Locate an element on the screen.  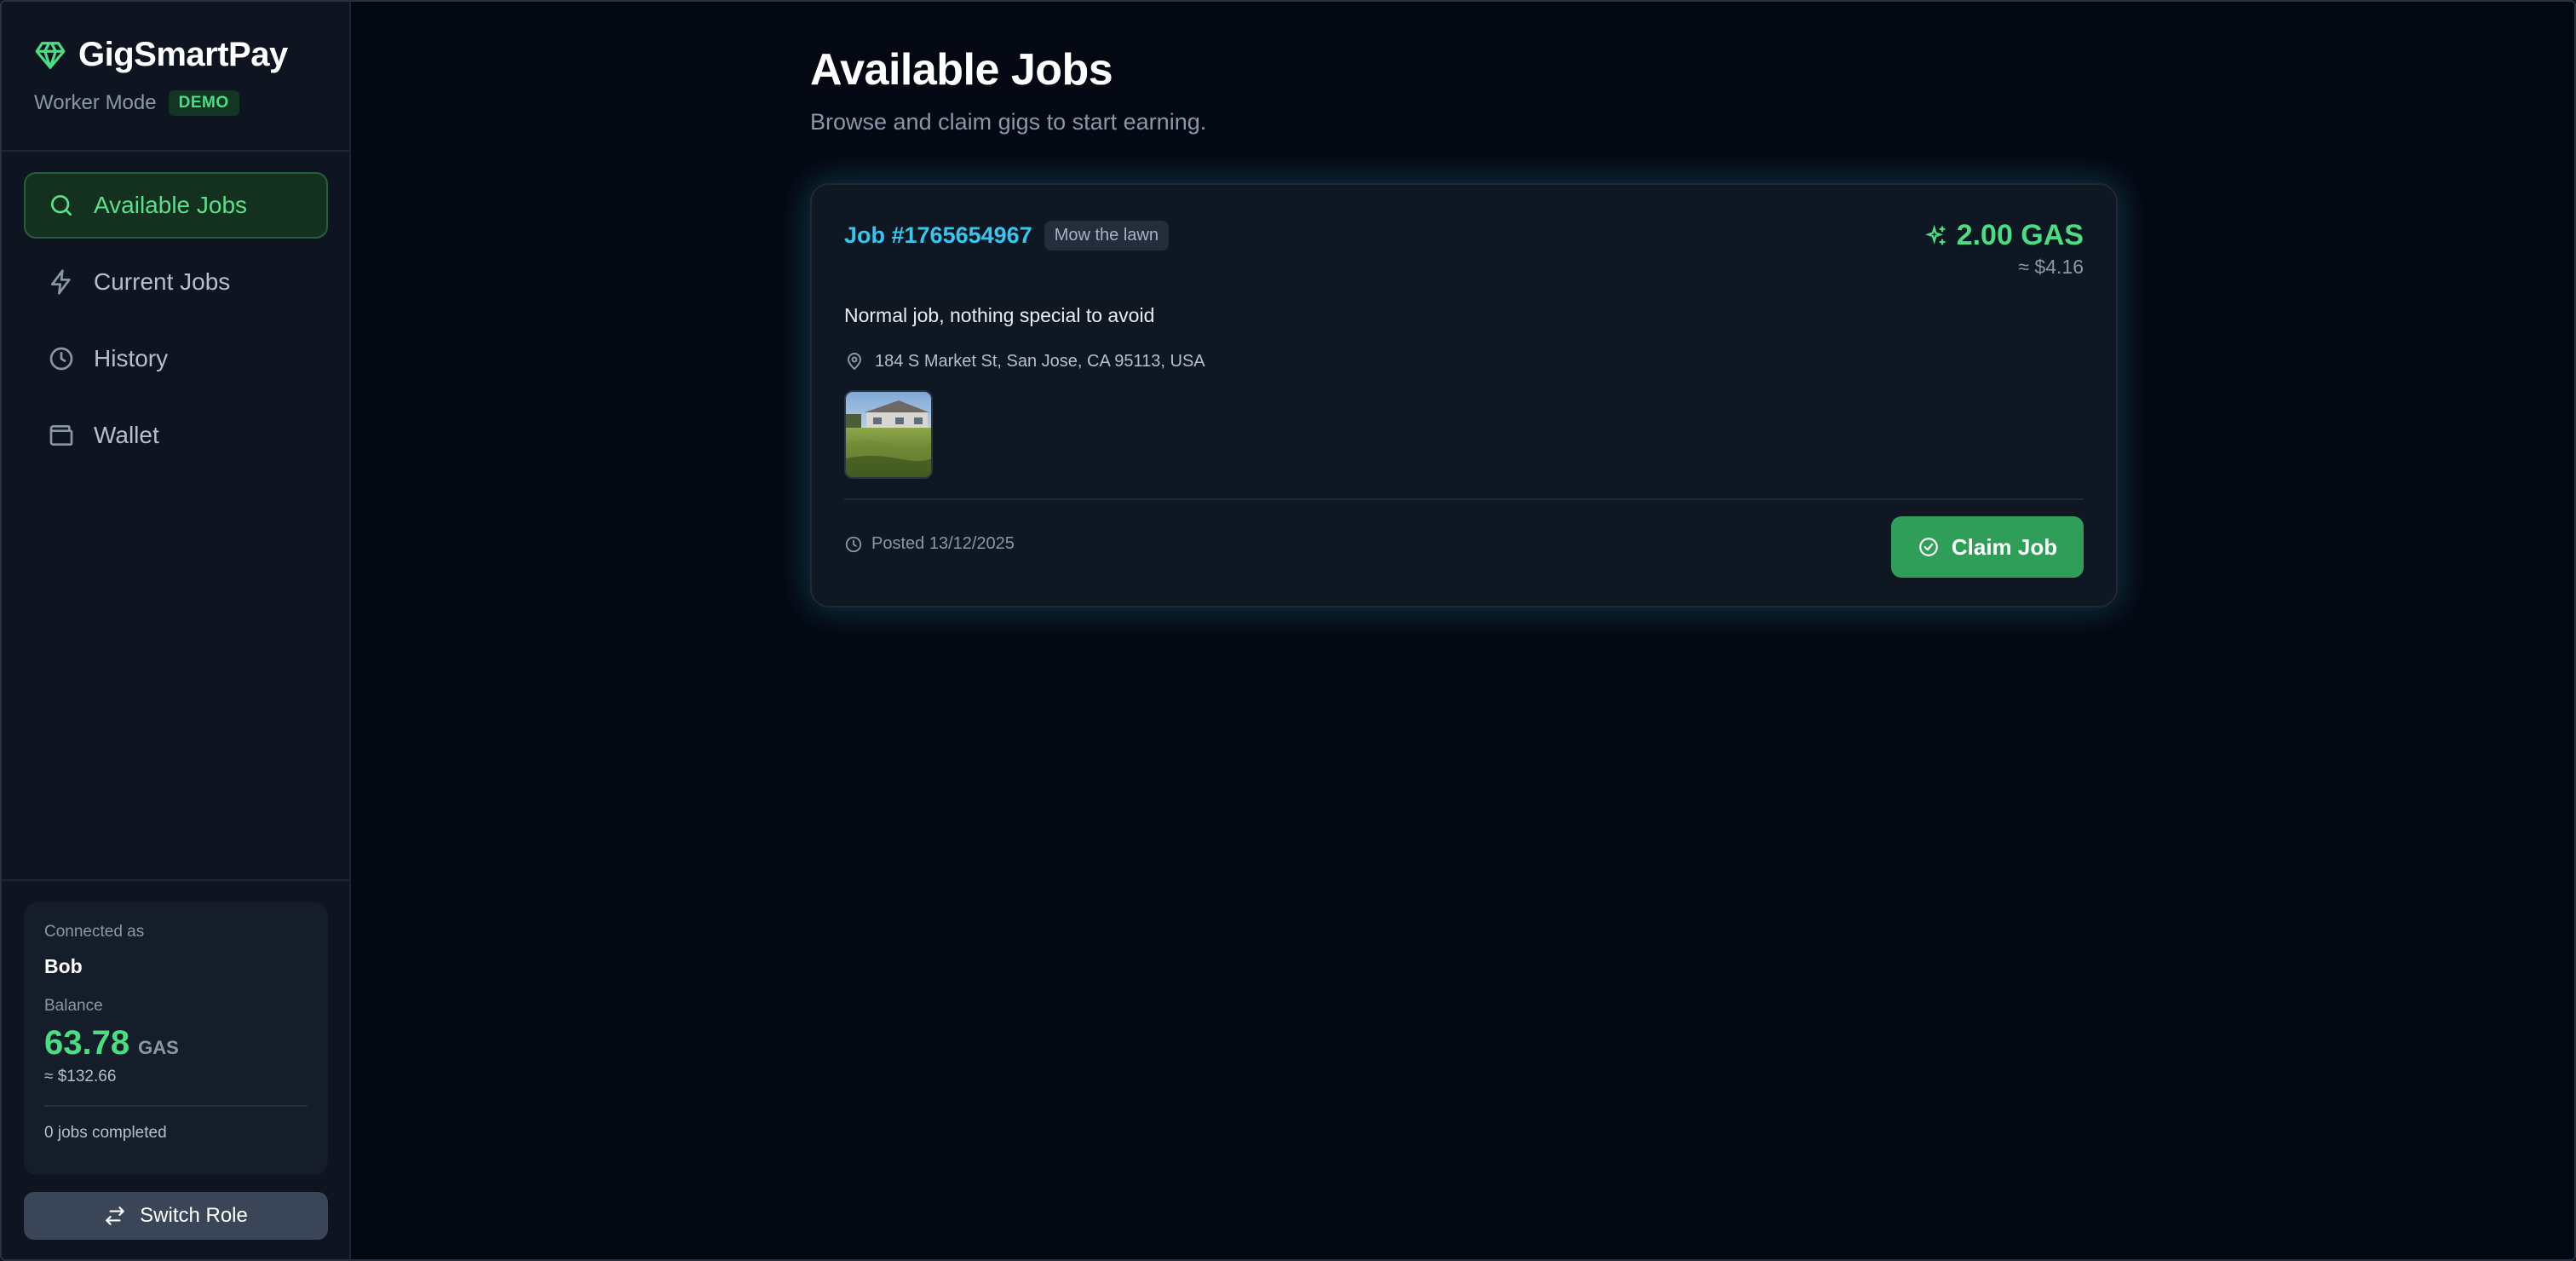
sidebar-item-label: Current Jobs is located at coordinates (162, 281).